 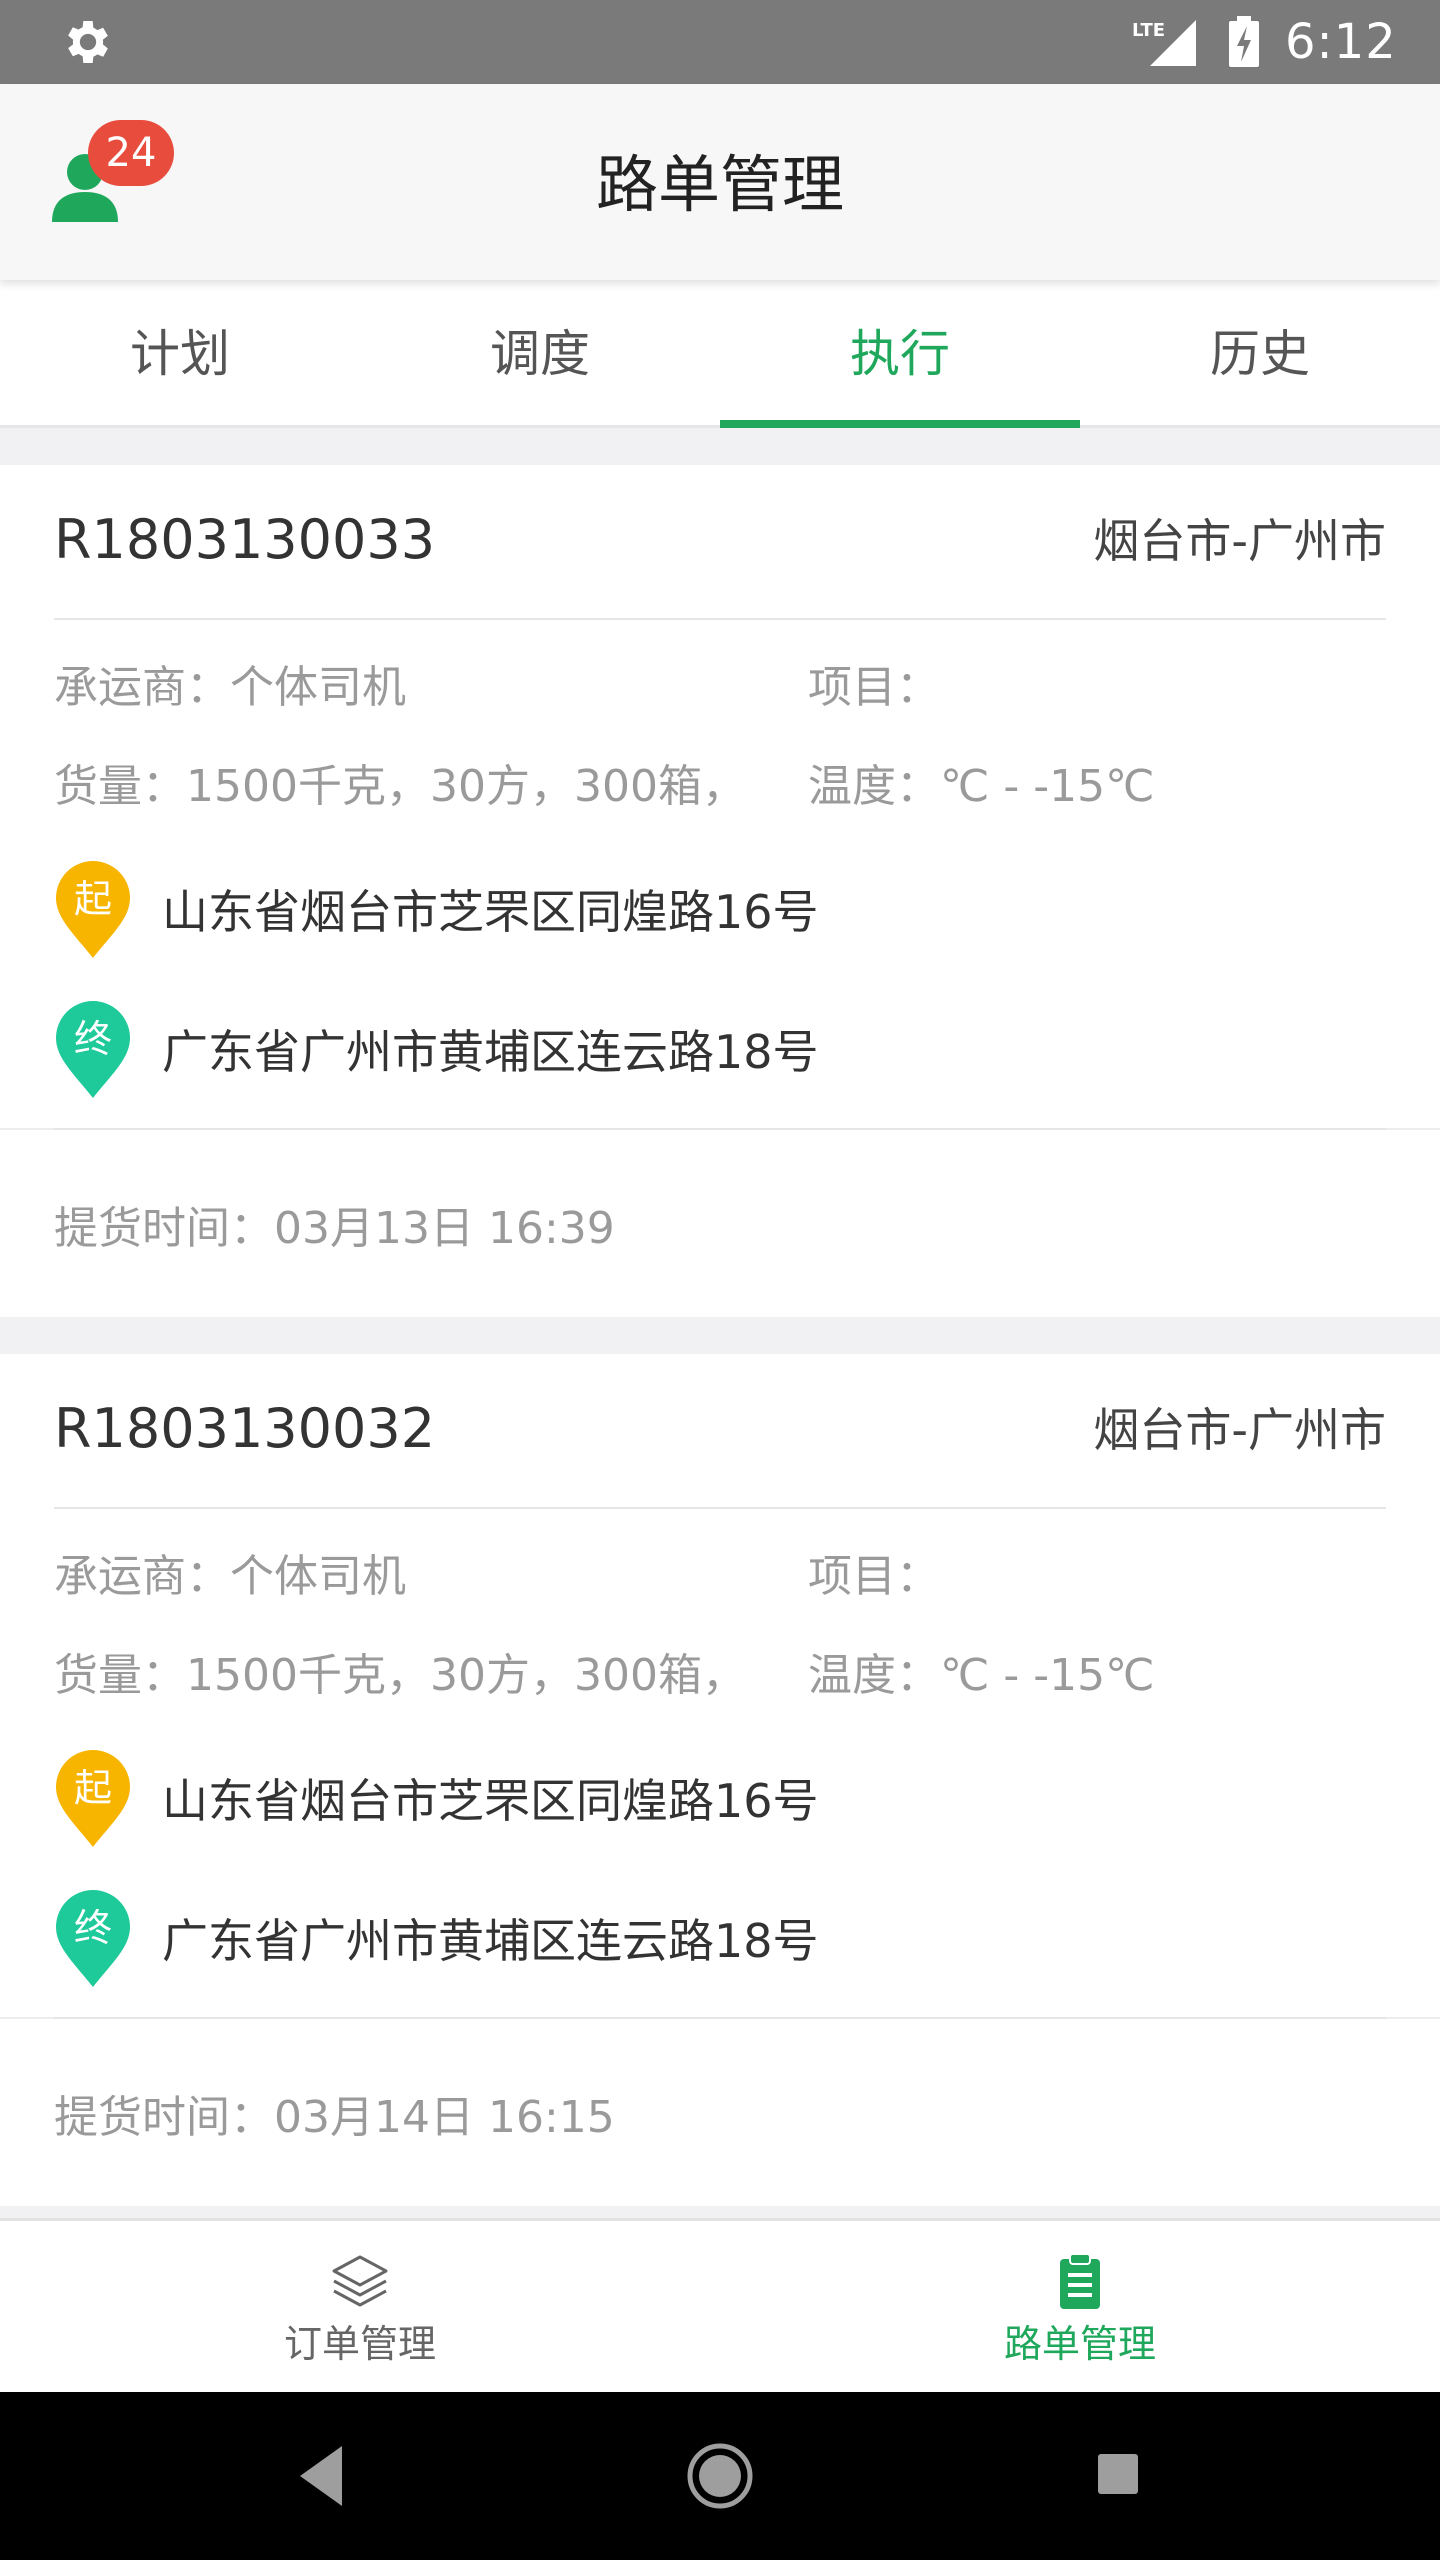 What do you see at coordinates (1079, 2344) in the screenshot?
I see `nav-route-management-label: 路单管理` at bounding box center [1079, 2344].